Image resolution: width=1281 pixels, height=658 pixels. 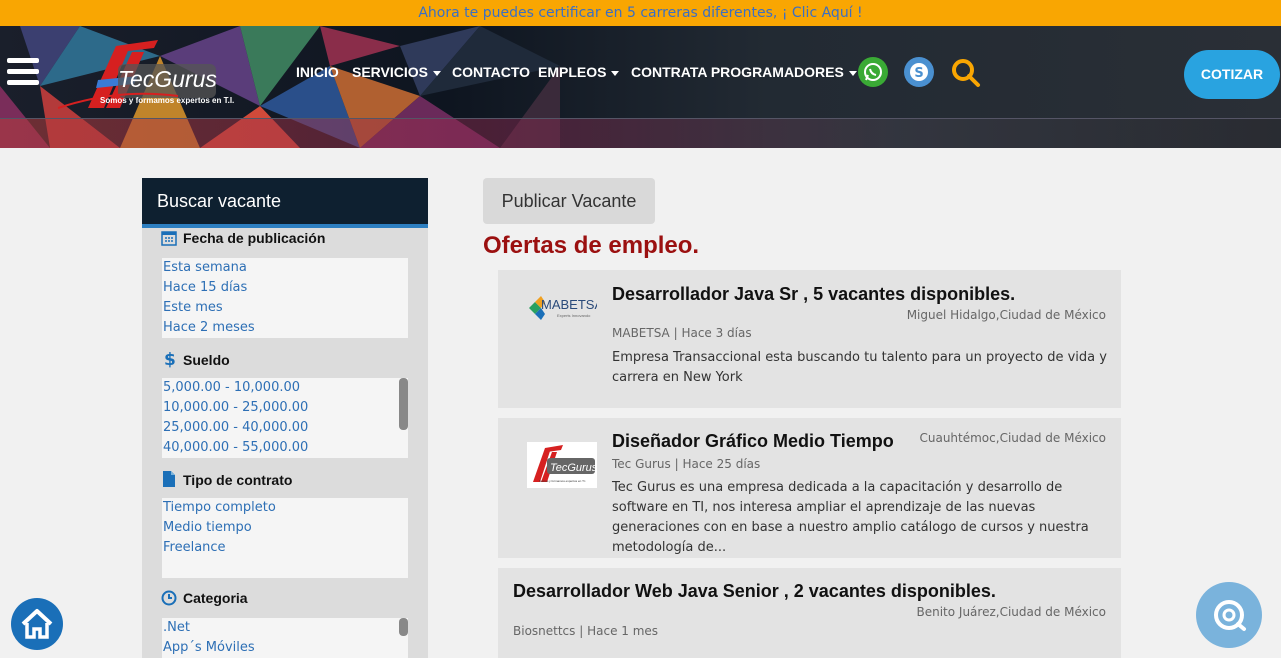 What do you see at coordinates (682, 333) in the screenshot?
I see `job-meta: MABETSA | Hace 3 días` at bounding box center [682, 333].